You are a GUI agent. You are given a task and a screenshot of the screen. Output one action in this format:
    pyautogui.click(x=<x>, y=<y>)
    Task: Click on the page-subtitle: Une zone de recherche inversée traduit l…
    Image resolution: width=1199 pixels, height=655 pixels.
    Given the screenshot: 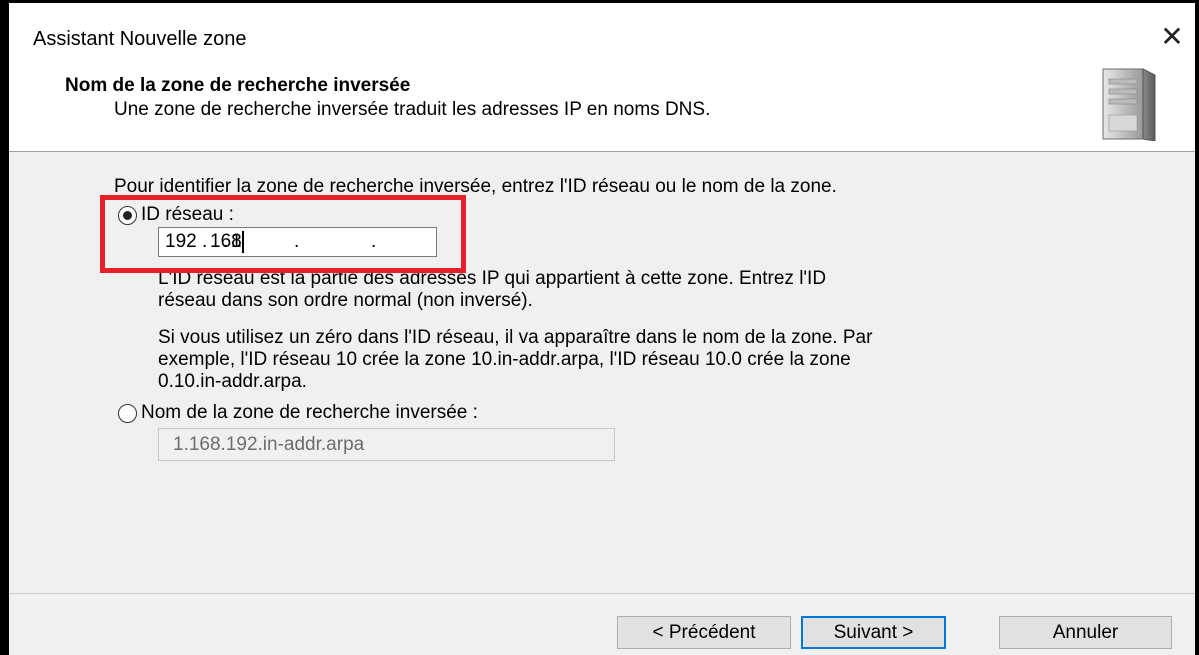 What is the action you would take?
    pyautogui.click(x=412, y=109)
    